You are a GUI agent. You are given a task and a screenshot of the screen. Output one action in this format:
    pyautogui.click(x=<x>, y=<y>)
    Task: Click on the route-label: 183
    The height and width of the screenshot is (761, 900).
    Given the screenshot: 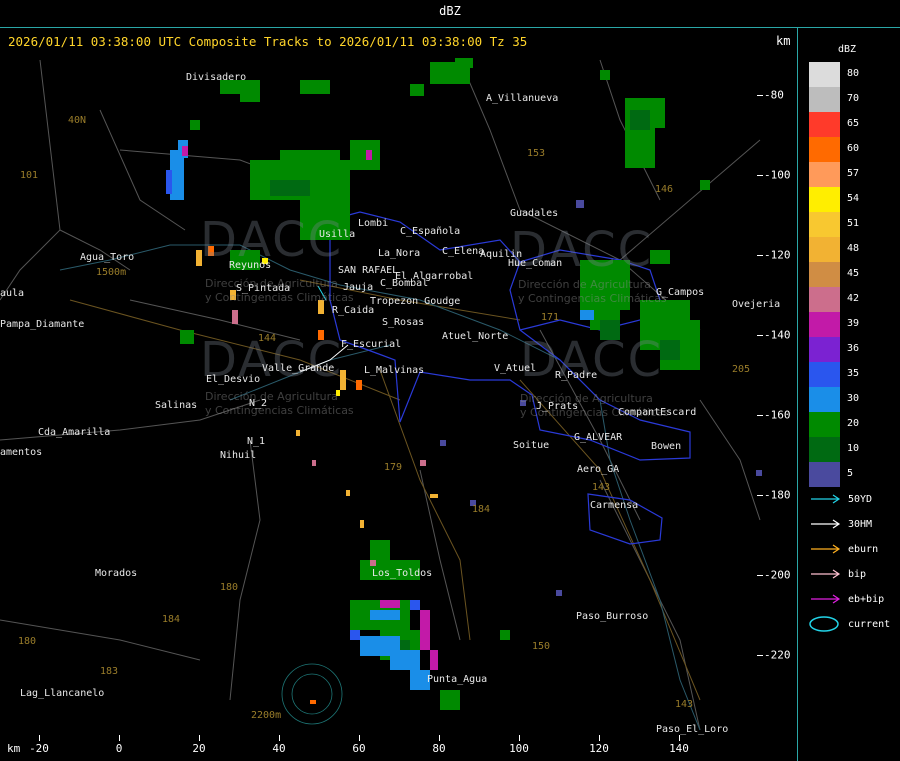 What is the action you would take?
    pyautogui.click(x=109, y=671)
    